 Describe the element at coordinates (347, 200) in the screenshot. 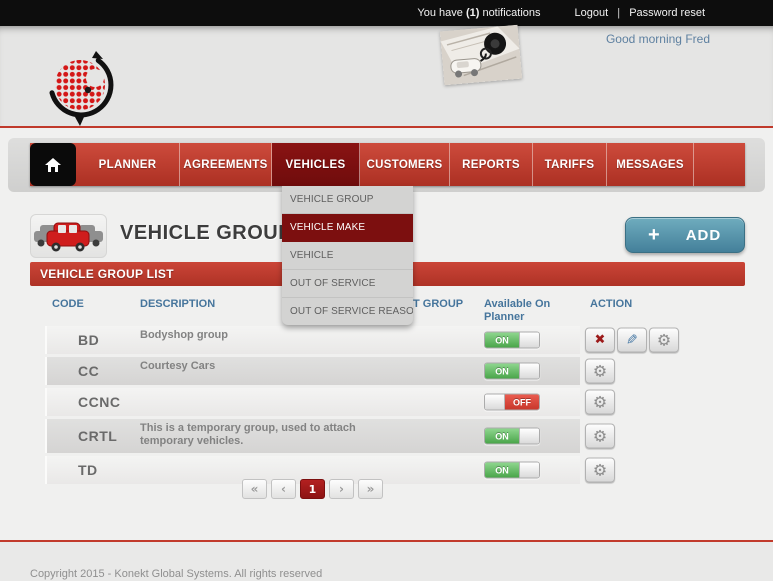

I see `dropdown-item-vehicle-group: VEHICLE GROUP` at that location.